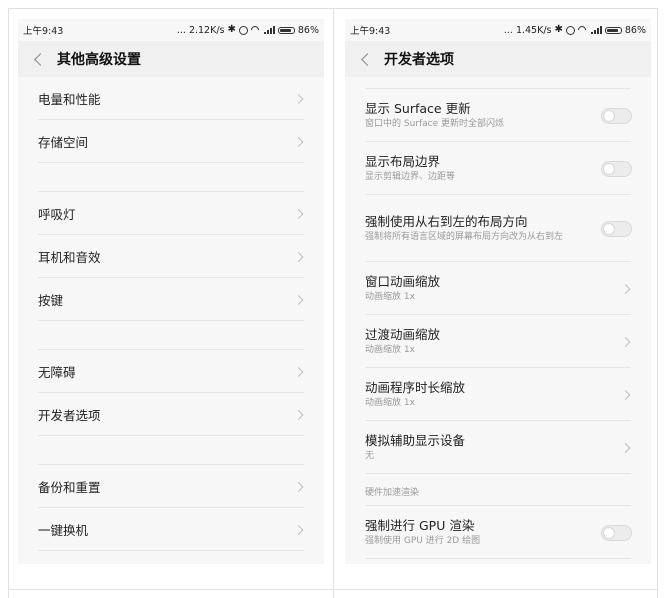  What do you see at coordinates (410, 177) in the screenshot?
I see `option-subtitle: 显示剪辑边界、边距等` at bounding box center [410, 177].